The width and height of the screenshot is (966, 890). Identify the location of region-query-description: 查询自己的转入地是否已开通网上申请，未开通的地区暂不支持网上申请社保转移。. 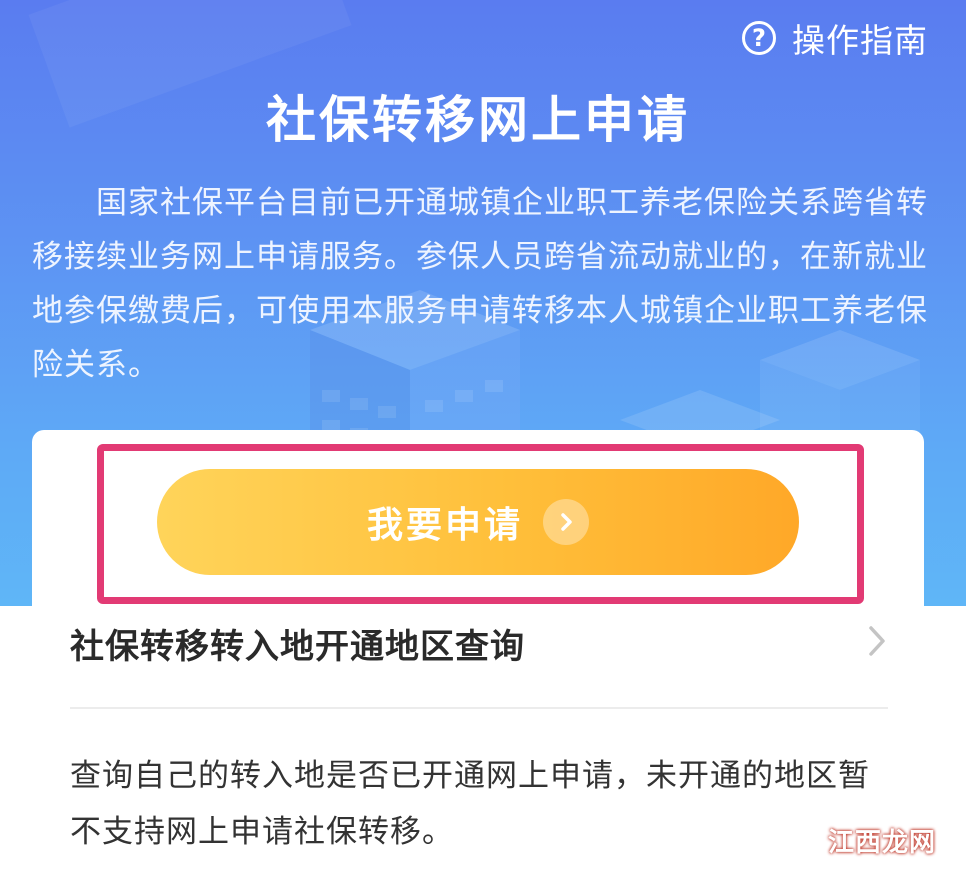
(470, 804).